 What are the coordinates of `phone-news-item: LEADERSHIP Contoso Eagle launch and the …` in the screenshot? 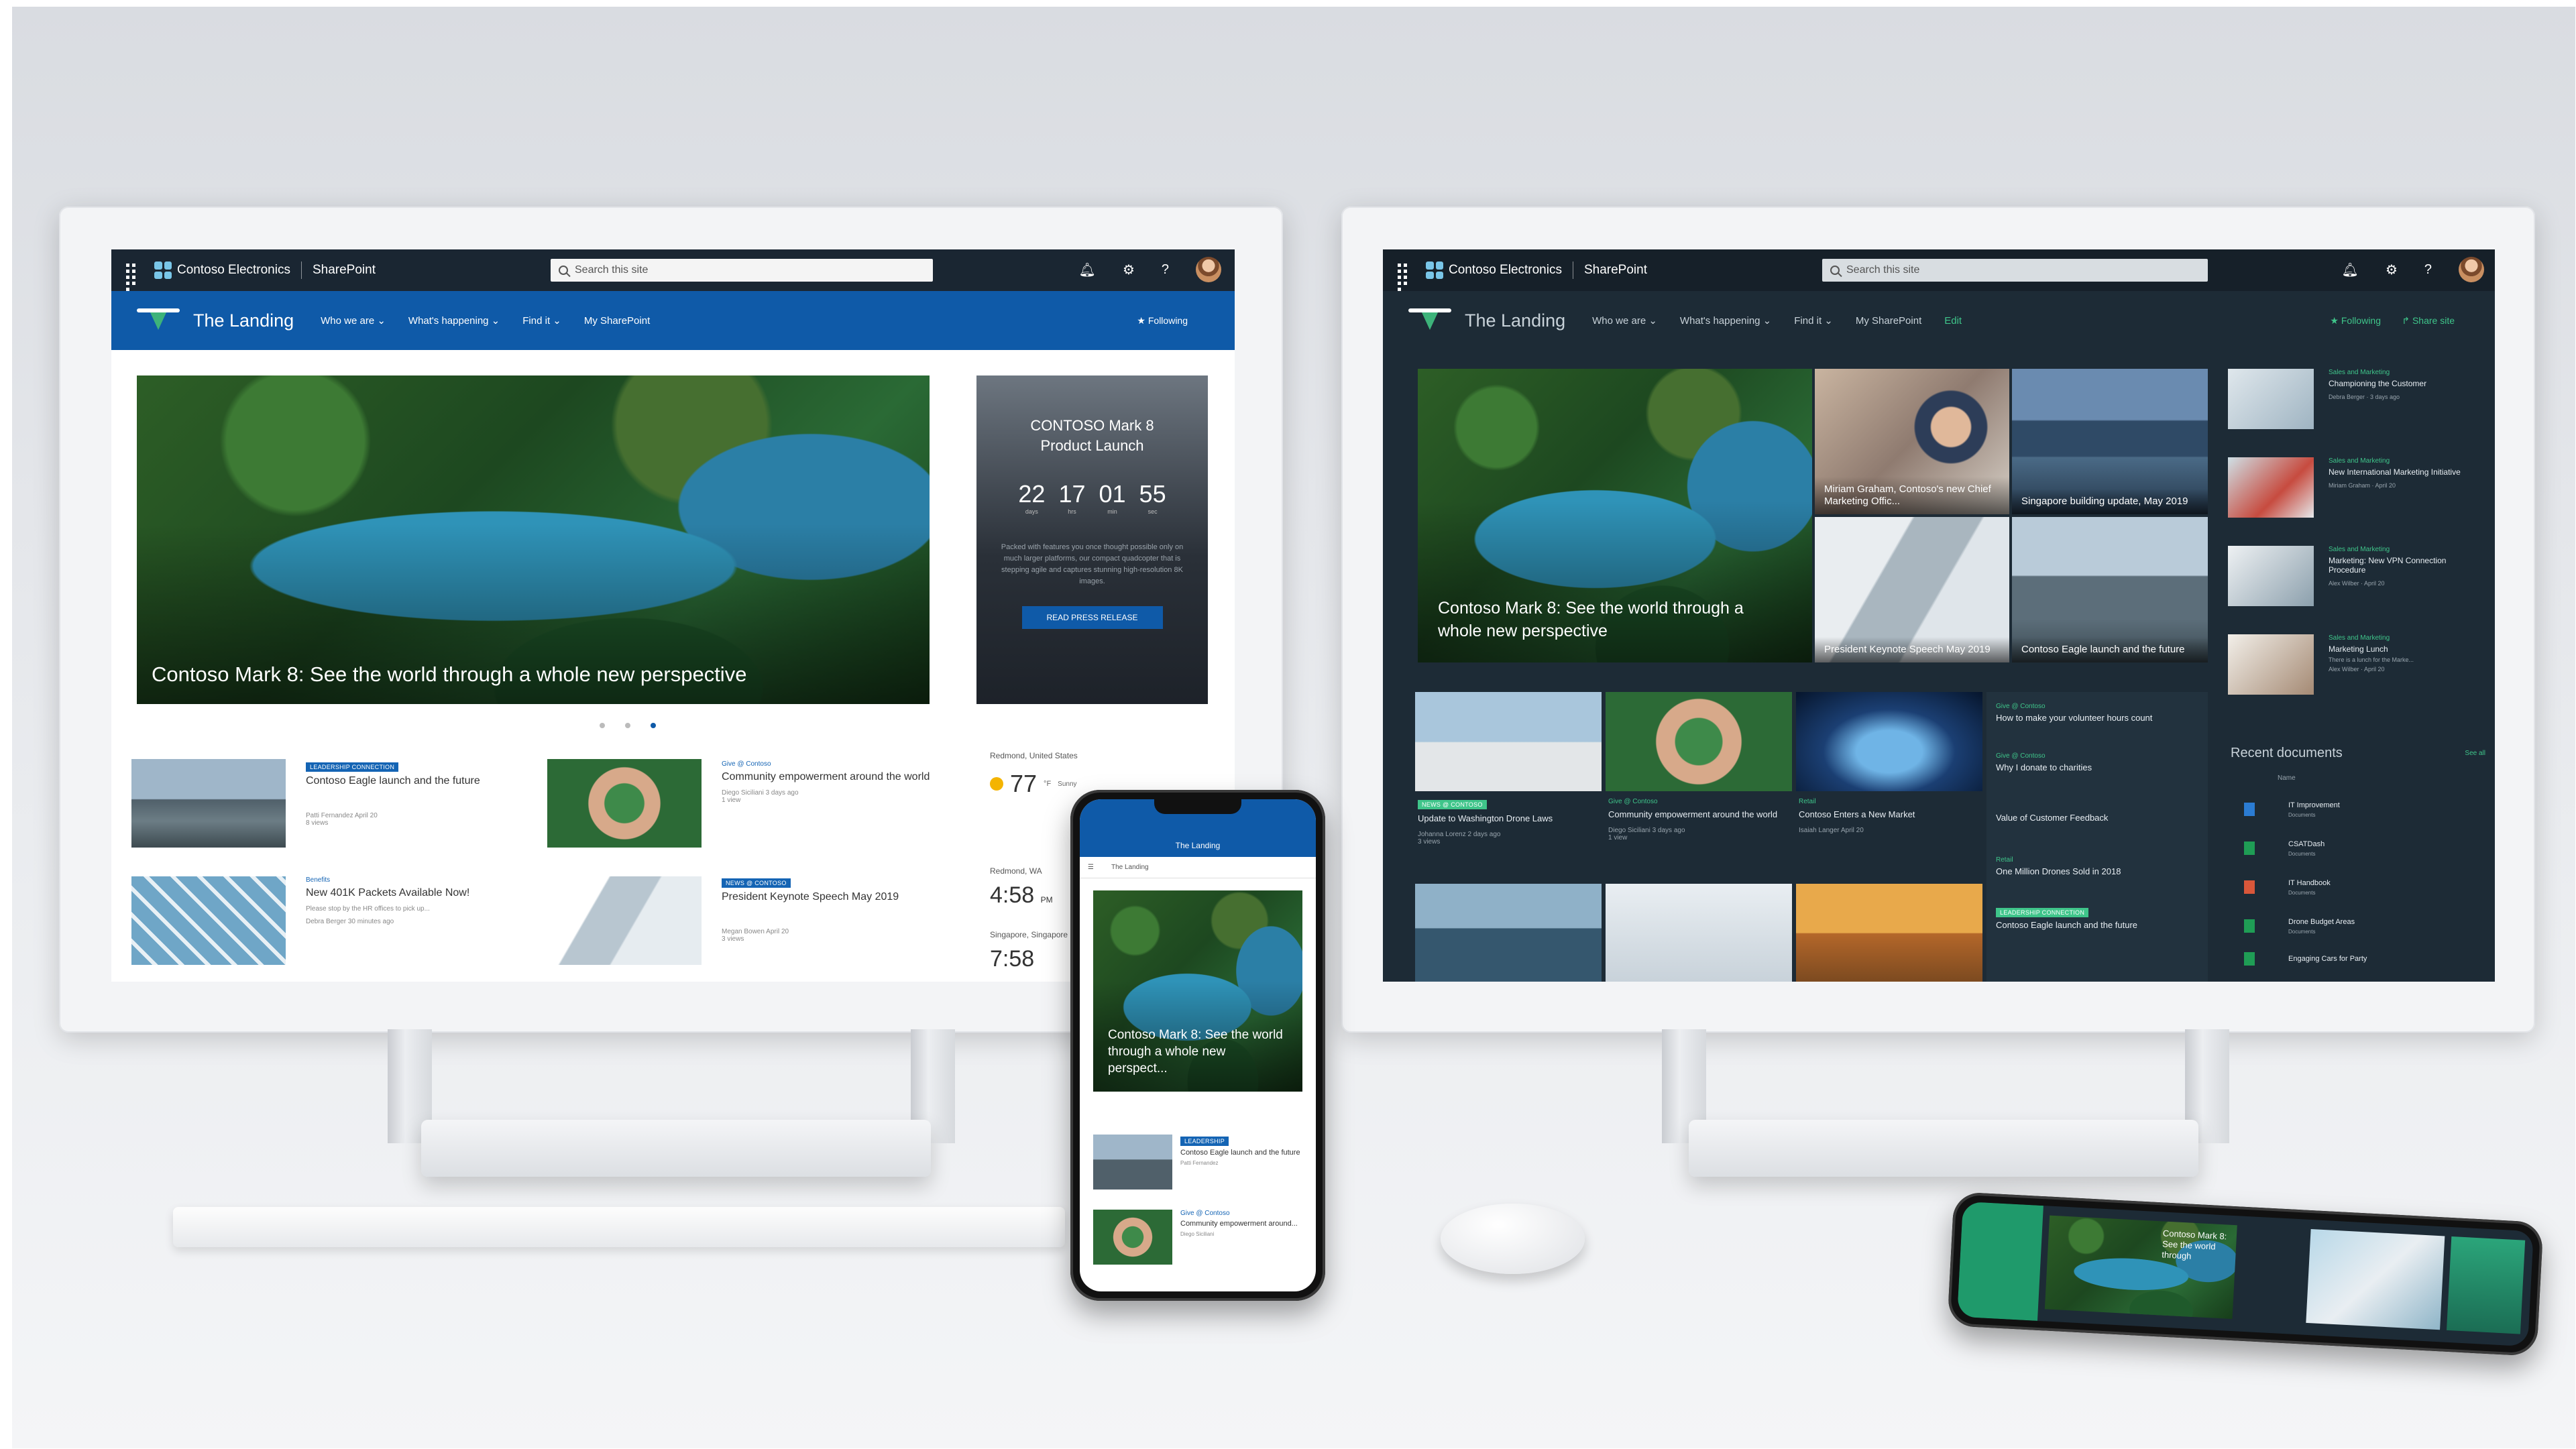 It's located at (1240, 1150).